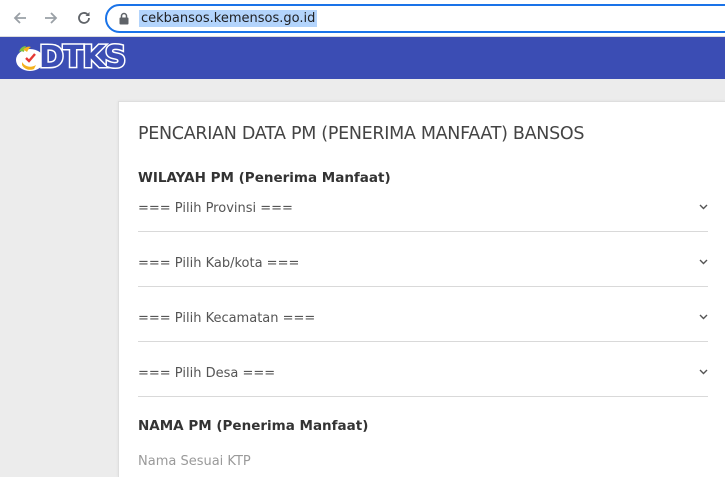 The image size is (725, 477). I want to click on address-bar: cekbansos.kemensos.go.id, so click(415, 18).